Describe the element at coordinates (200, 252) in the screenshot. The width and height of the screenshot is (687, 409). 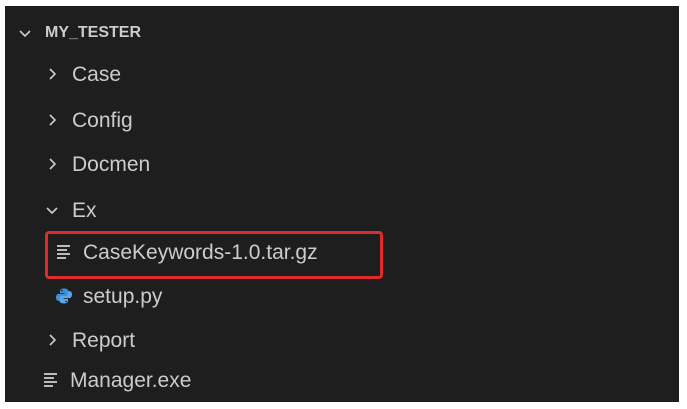
I see `file-label: CaseKeywords-1.0.tar.gz` at that location.